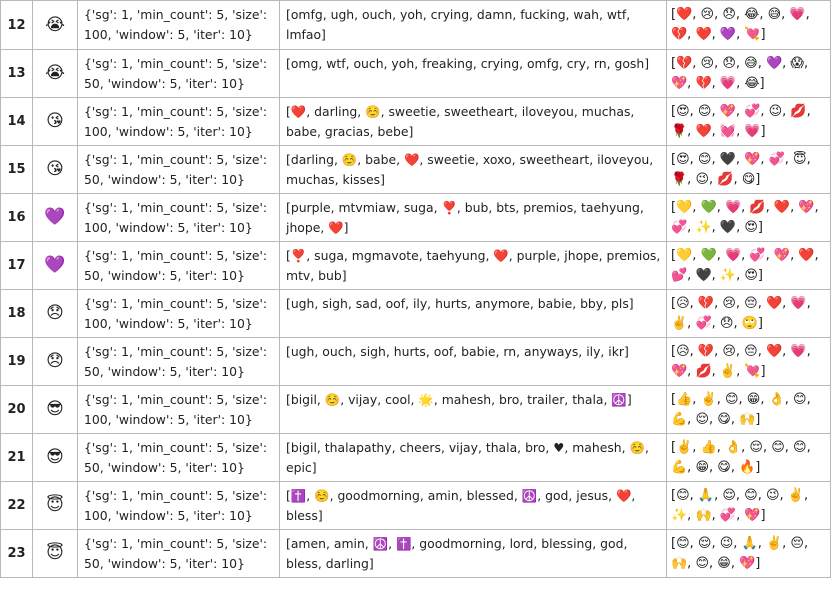 The image size is (831, 593). What do you see at coordinates (748, 169) in the screenshot?
I see `similar-emojis: [😍, 😊, 🖤, 💖, 💞, 😇, 🌹, 😉, 💋, 😋]` at bounding box center [748, 169].